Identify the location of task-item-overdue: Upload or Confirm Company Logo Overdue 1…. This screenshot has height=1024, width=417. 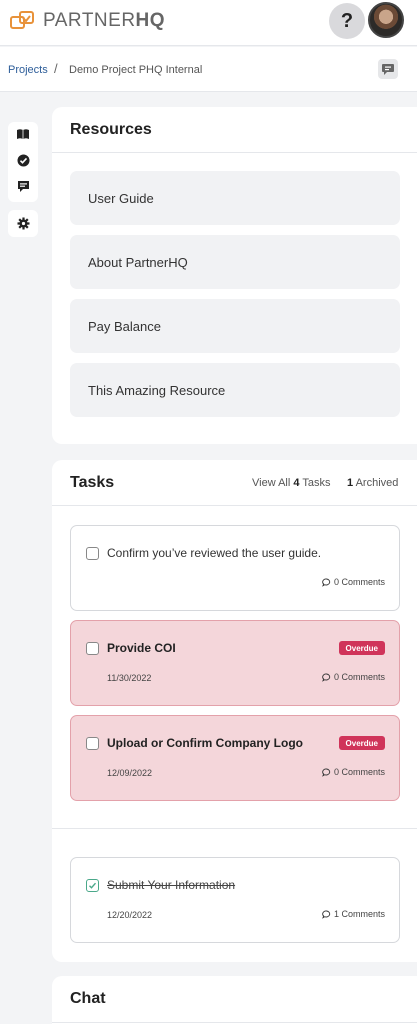
(235, 758).